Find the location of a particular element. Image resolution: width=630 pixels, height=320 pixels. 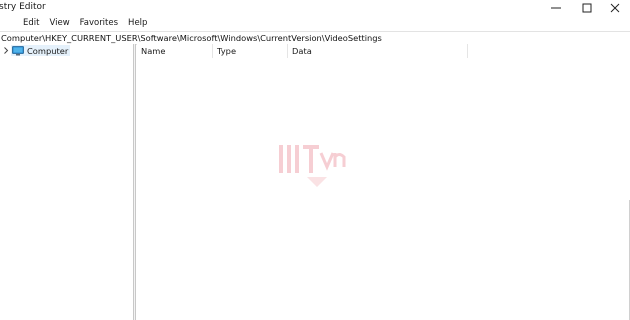

menu-favorites: Favorites is located at coordinates (99, 23).